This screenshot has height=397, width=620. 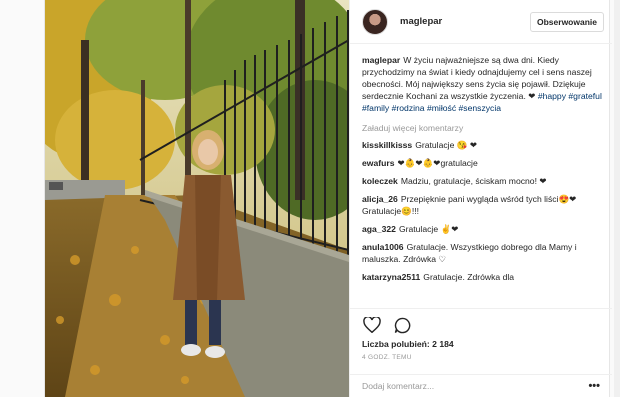 What do you see at coordinates (552, 96) in the screenshot?
I see `hashtag-link: #happy` at bounding box center [552, 96].